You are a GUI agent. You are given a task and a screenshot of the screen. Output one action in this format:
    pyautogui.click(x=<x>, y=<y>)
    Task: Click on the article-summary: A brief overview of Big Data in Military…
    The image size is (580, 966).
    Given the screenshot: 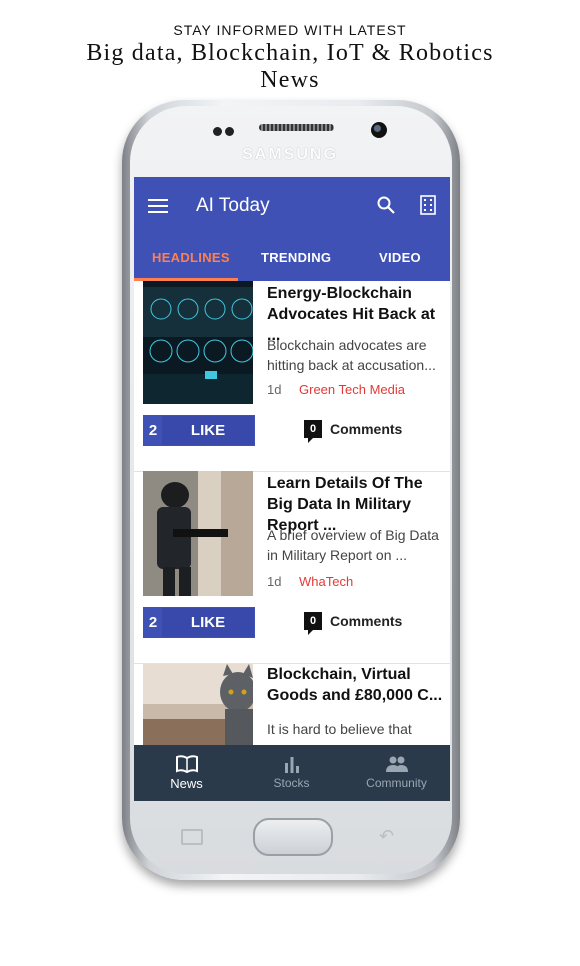 What is the action you would take?
    pyautogui.click(x=353, y=545)
    